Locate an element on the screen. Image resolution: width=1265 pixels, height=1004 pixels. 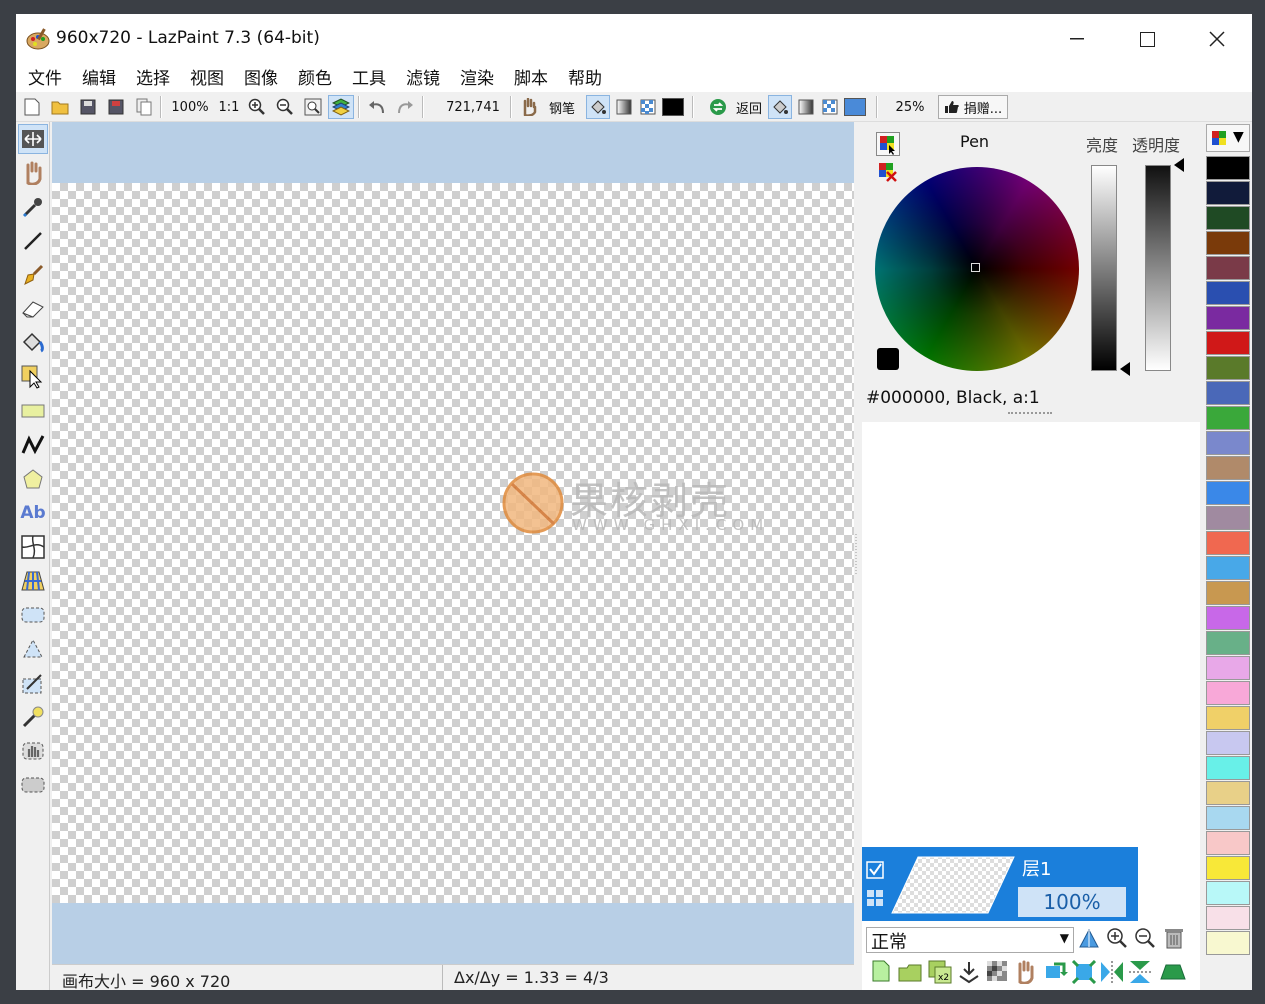
new-layer-icon is located at coordinates (881, 971).